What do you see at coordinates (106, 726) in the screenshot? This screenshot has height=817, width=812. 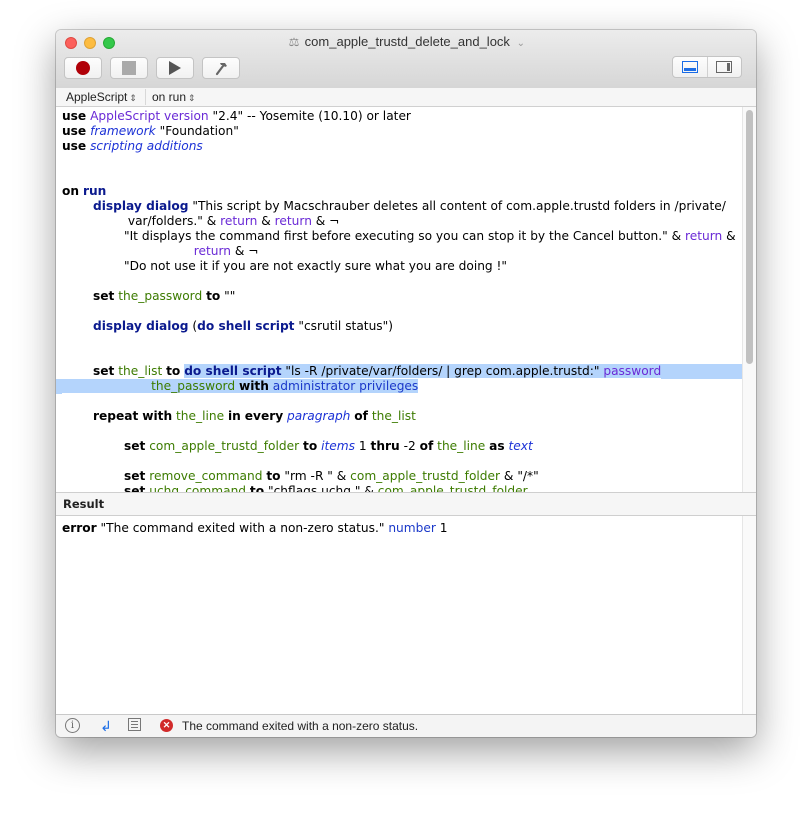 I see `return-arrow-icon: ↲` at bounding box center [106, 726].